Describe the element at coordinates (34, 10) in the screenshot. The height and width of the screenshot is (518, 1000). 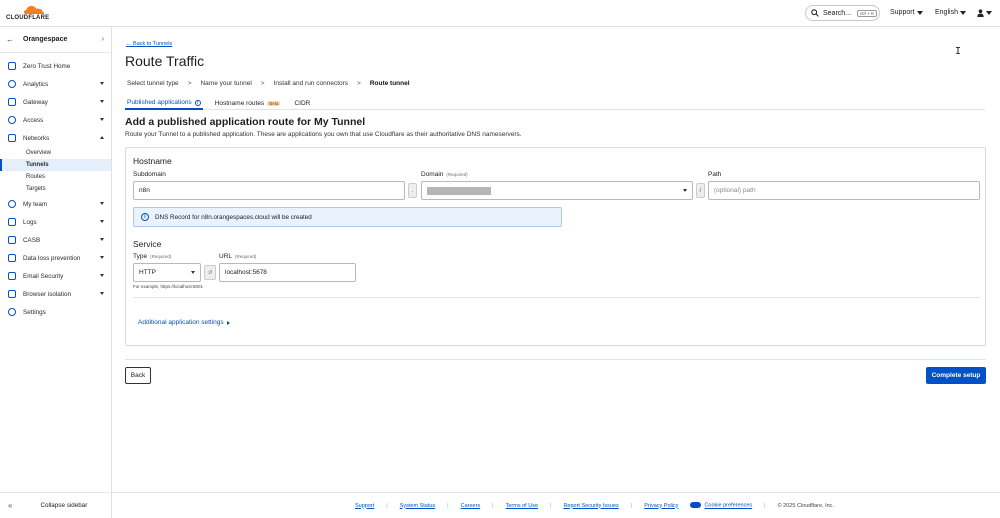
I see `cloud-logo-icon` at that location.